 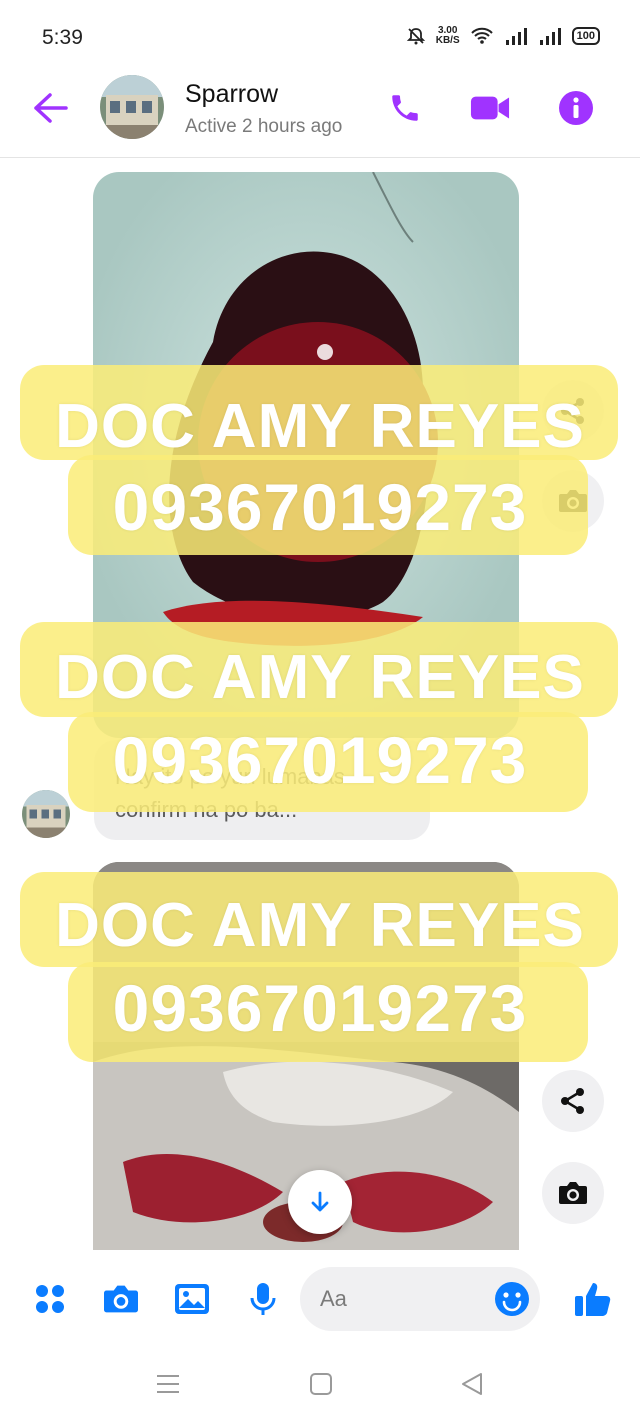 I want to click on back-button, so click(x=50, y=108).